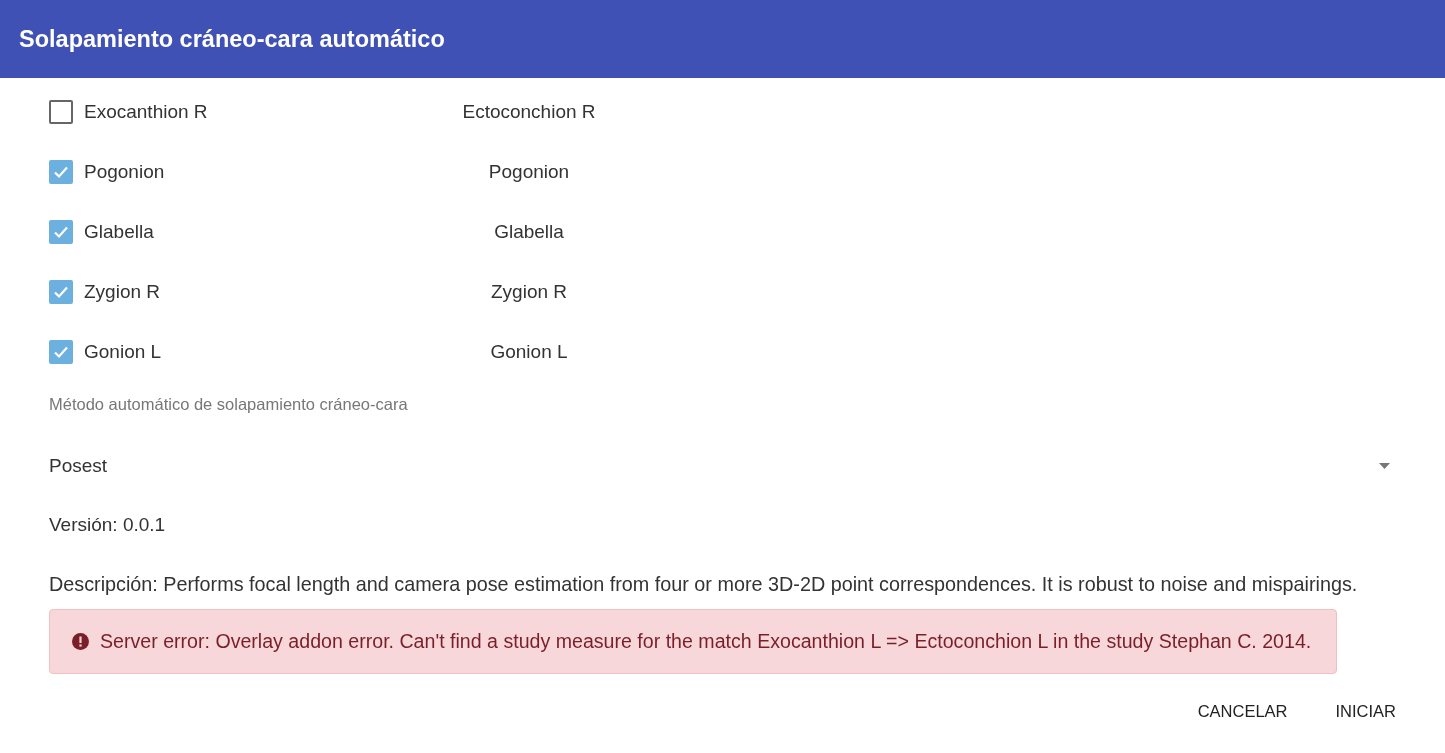 Image resolution: width=1445 pixels, height=753 pixels. I want to click on skull-landmark-label: Zygion R, so click(122, 292).